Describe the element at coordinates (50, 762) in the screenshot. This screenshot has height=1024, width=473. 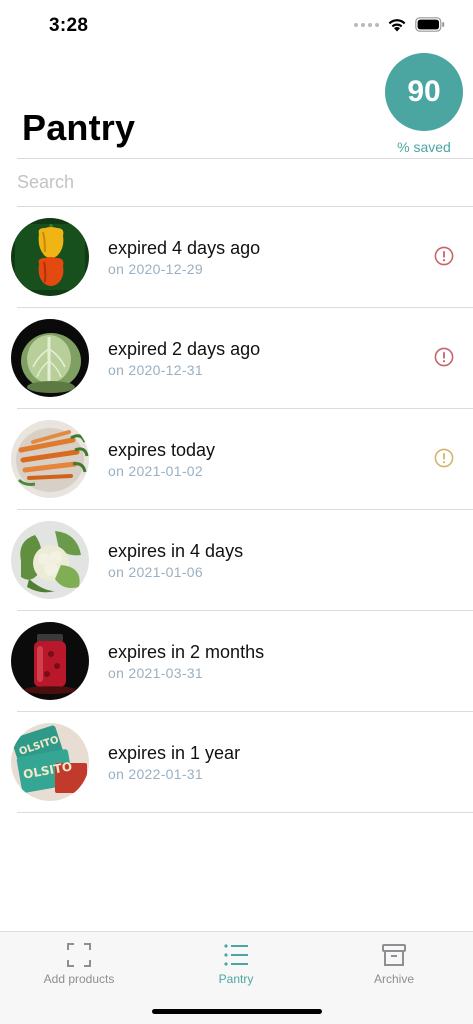
I see `product-thumbnail: OLSITO OLSITO` at that location.